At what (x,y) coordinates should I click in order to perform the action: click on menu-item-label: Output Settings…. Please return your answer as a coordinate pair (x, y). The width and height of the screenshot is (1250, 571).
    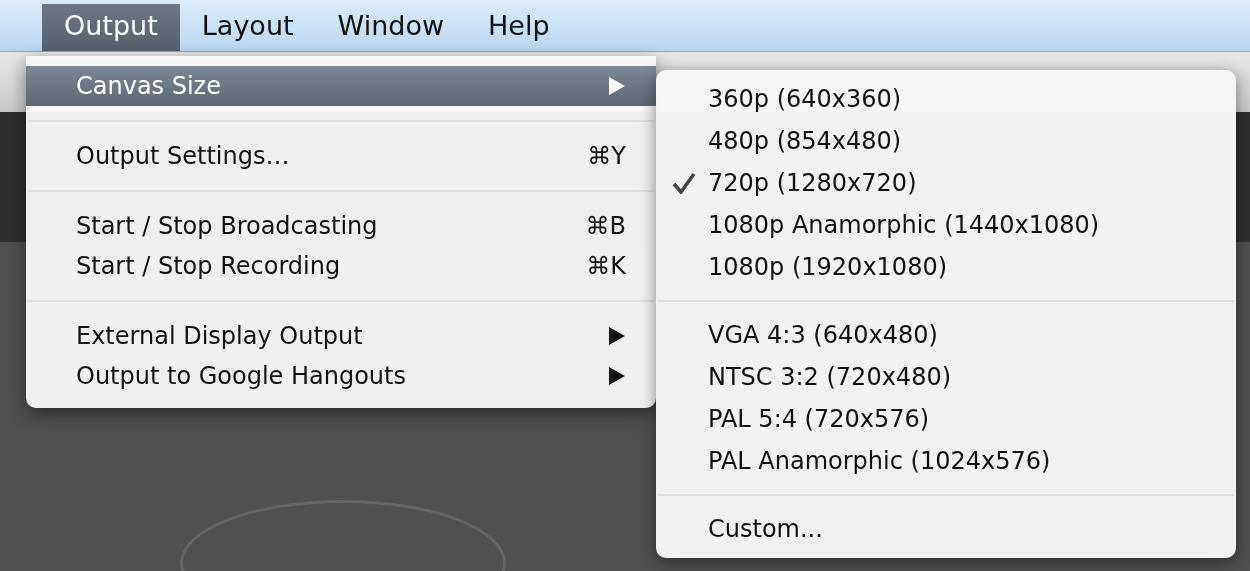
    Looking at the image, I should click on (183, 156).